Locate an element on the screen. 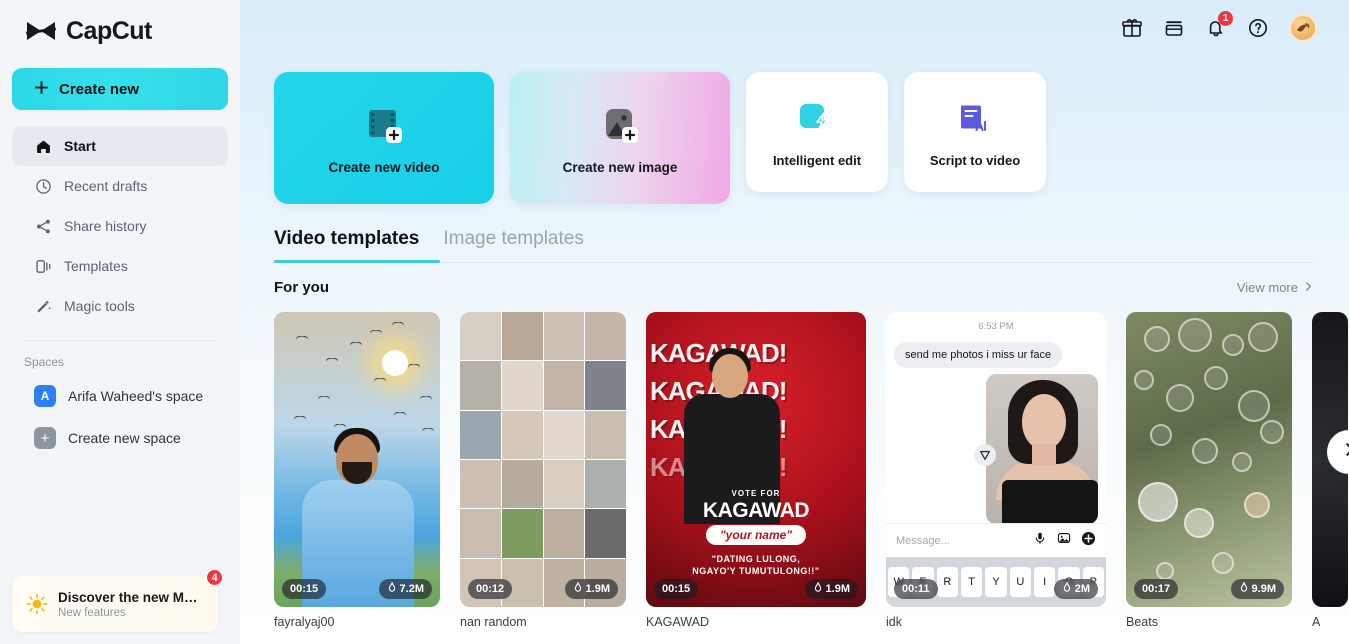 The image size is (1349, 644). help-circle-icon is located at coordinates (1258, 28).